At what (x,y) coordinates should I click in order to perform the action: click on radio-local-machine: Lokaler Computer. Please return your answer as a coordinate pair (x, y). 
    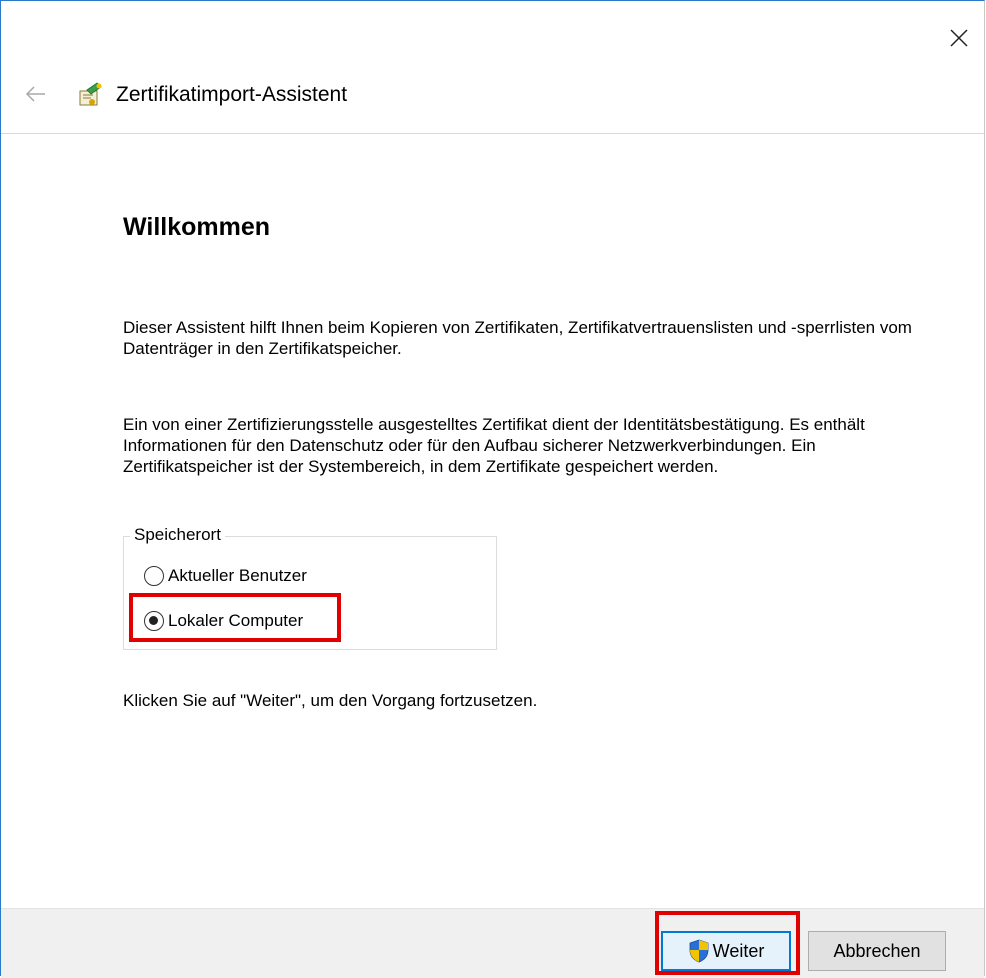
    Looking at the image, I should click on (223, 621).